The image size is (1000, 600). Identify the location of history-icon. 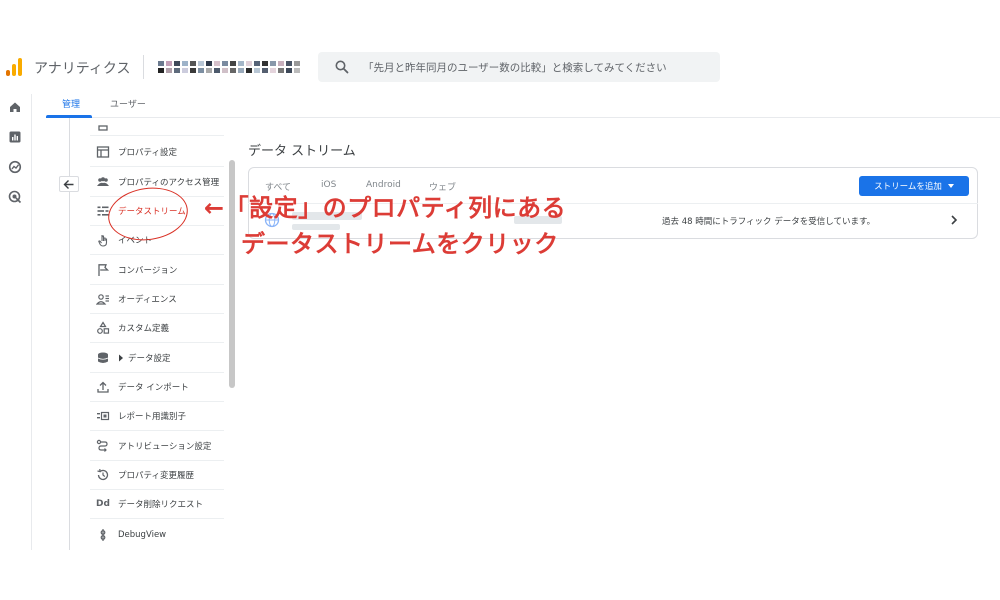
(103, 474).